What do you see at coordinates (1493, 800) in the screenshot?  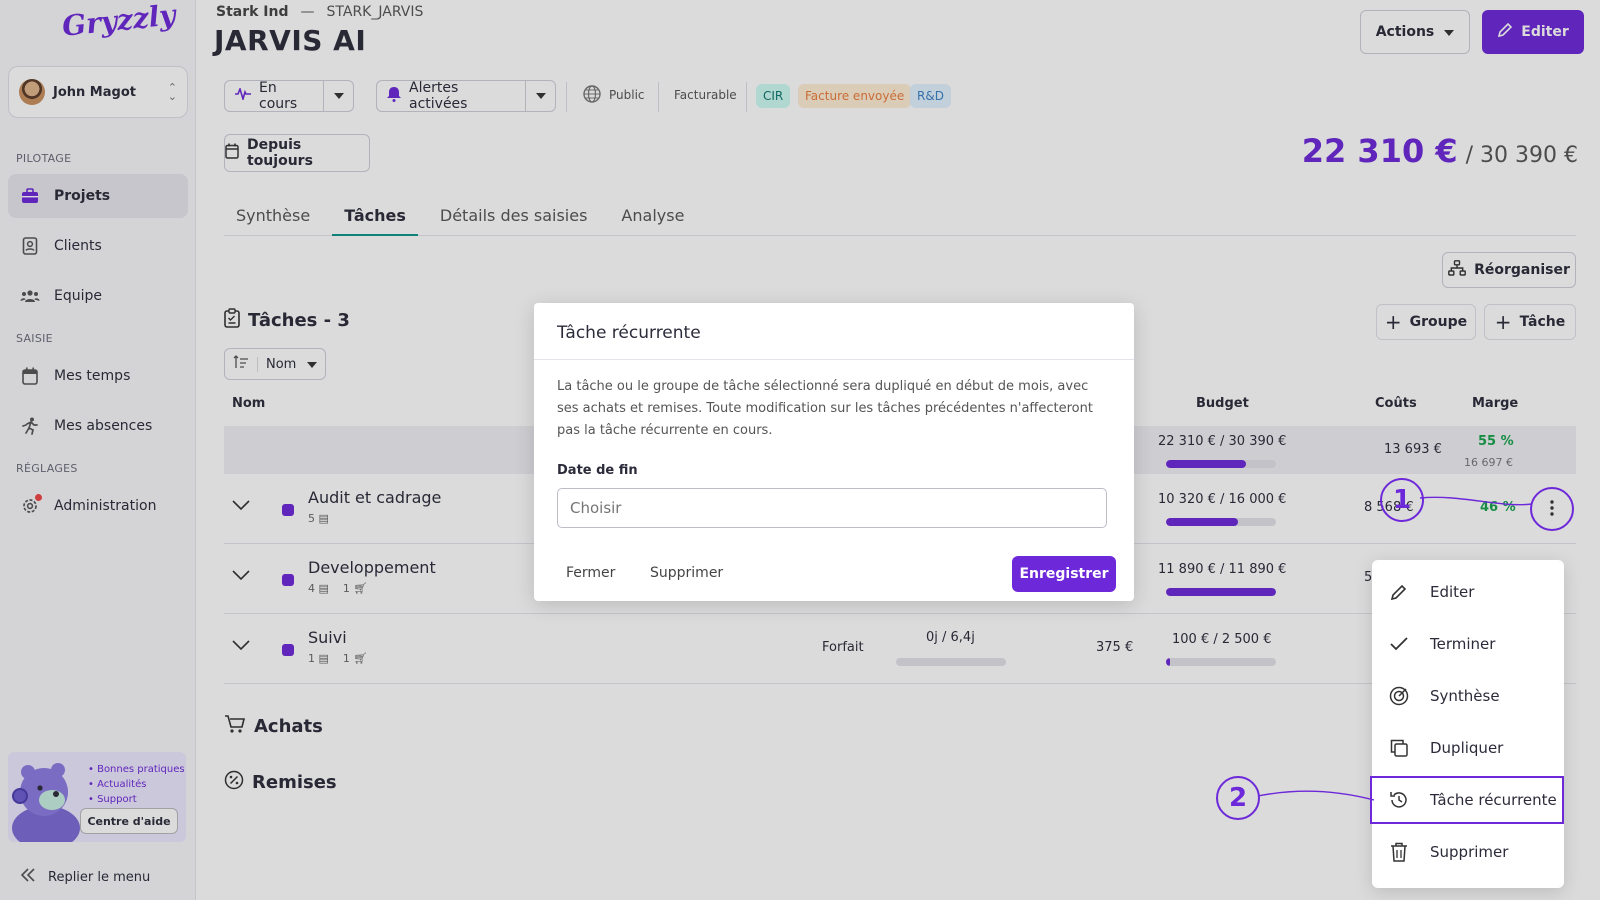 I see `menu-item-label: Tâche récurrente` at bounding box center [1493, 800].